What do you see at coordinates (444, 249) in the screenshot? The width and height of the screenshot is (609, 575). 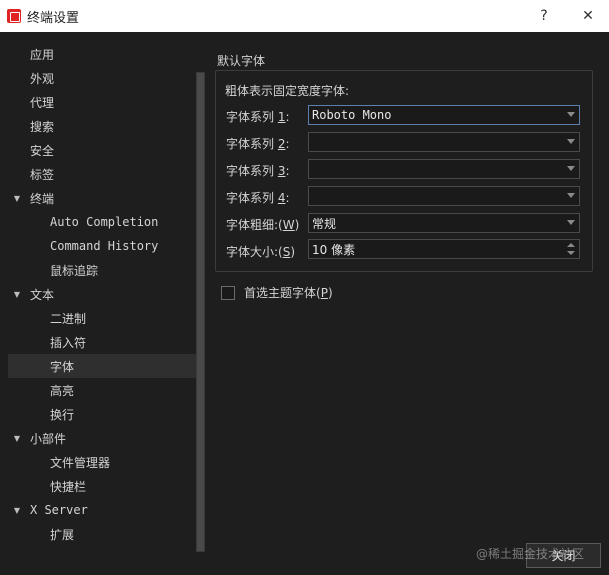 I see `font-size-spinbox: 10 像素` at bounding box center [444, 249].